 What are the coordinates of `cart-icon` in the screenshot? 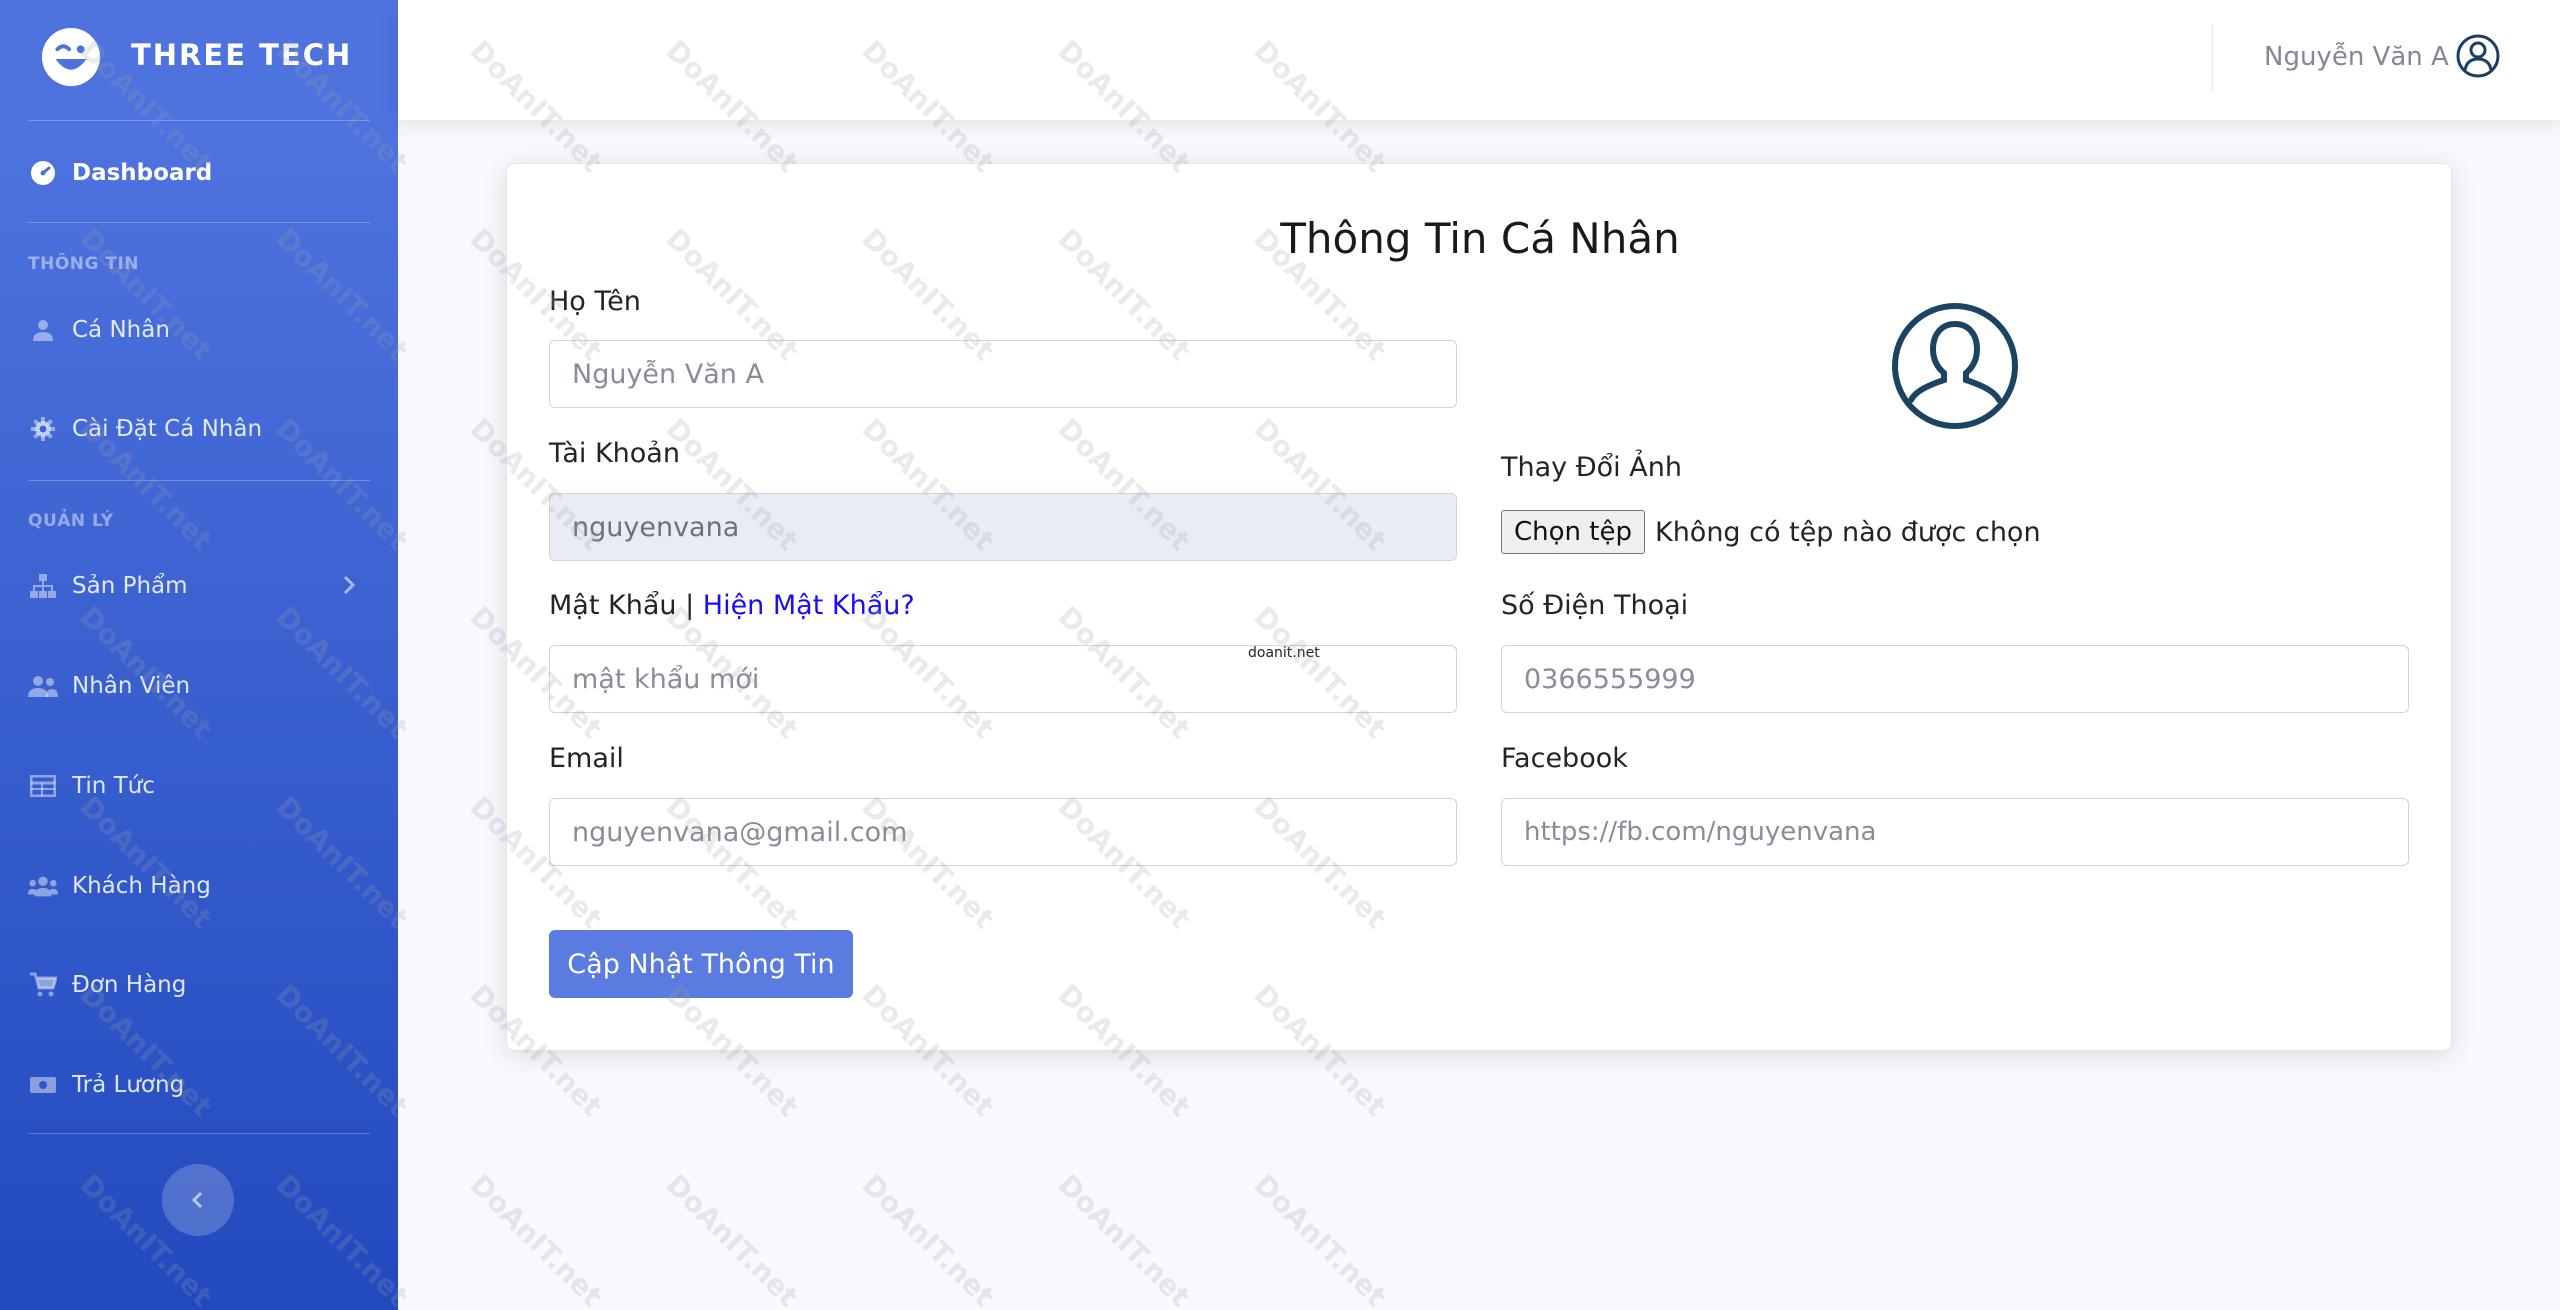 It's located at (43, 985).